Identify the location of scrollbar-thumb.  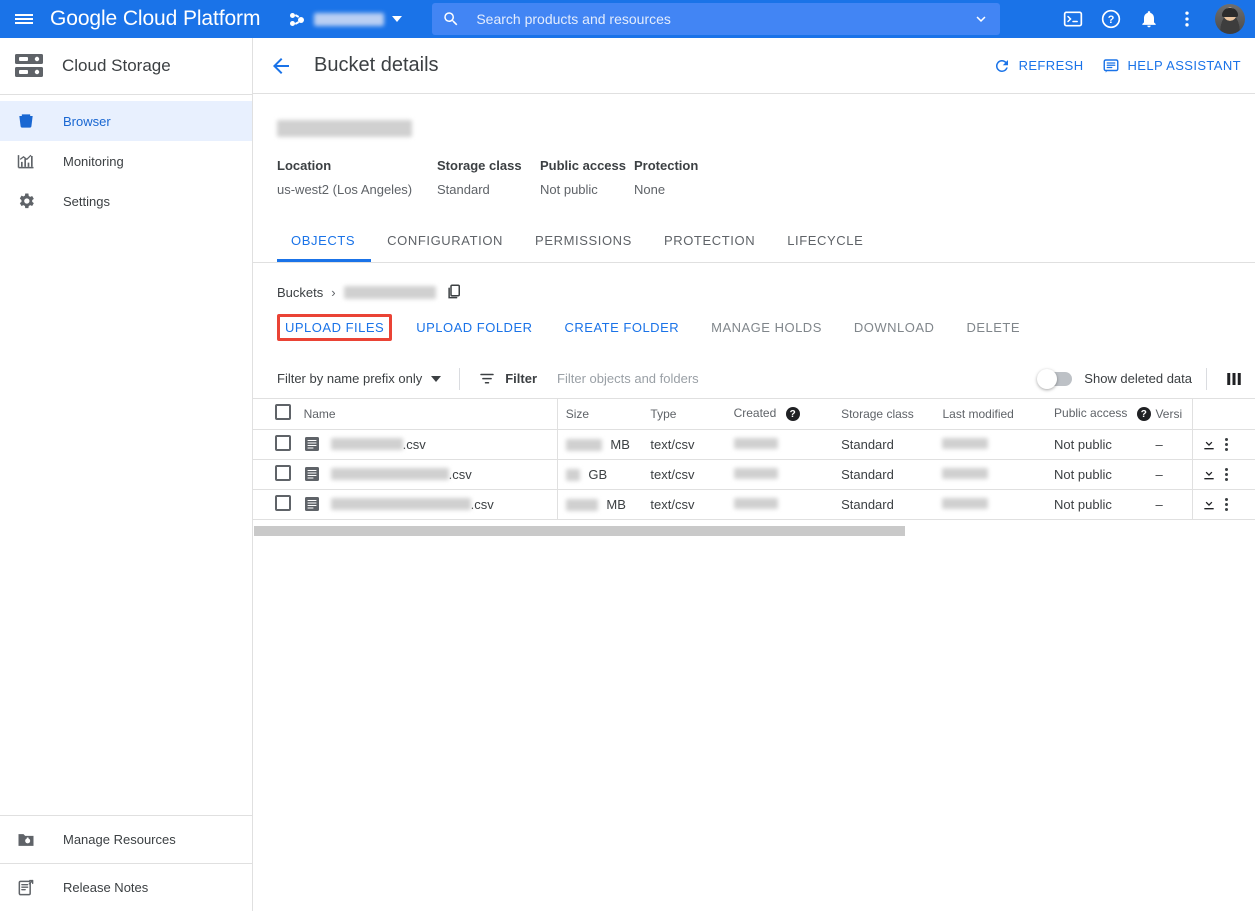
(579, 530).